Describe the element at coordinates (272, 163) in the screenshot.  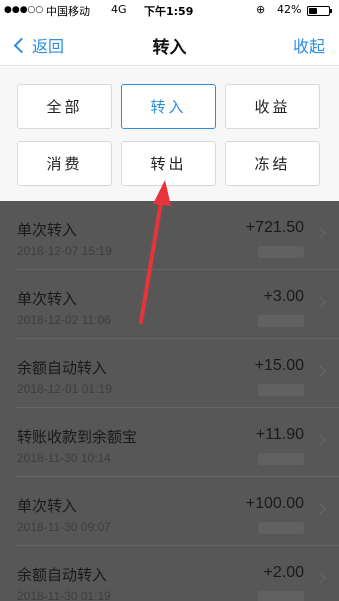
I see `filter-frozen-button: 冻结` at that location.